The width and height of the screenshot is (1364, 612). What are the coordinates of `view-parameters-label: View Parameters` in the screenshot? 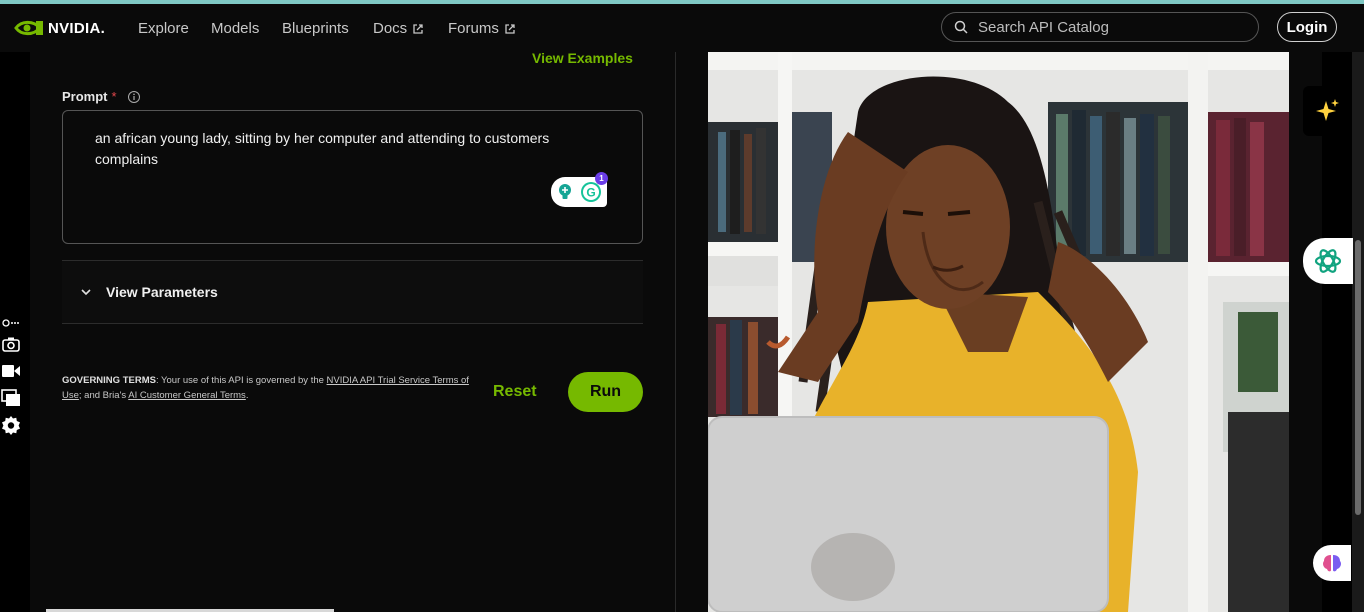 It's located at (162, 292).